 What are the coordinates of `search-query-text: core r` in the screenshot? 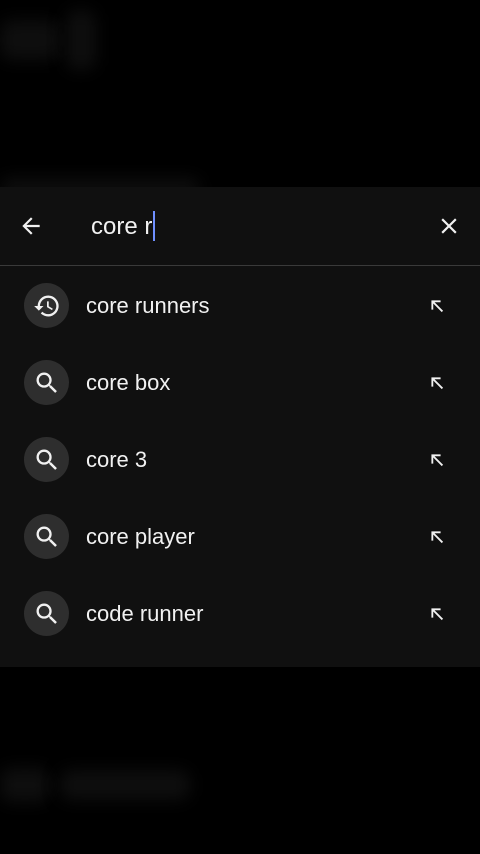 It's located at (122, 226).